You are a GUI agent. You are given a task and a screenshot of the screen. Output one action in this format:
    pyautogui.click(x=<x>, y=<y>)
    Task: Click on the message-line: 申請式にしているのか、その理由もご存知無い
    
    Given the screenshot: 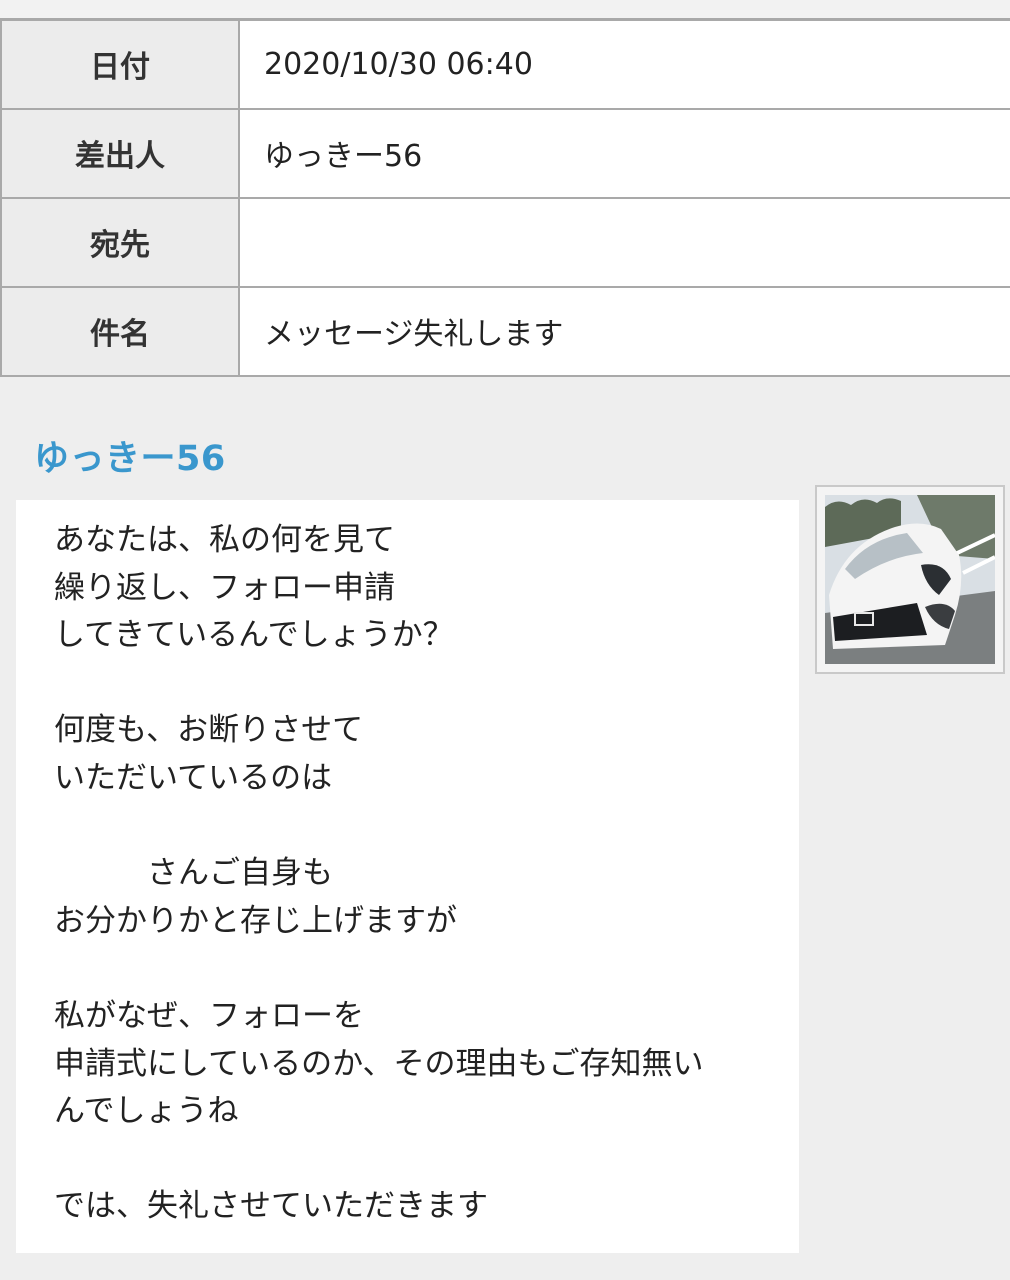 What is the action you would take?
    pyautogui.click(x=379, y=1063)
    